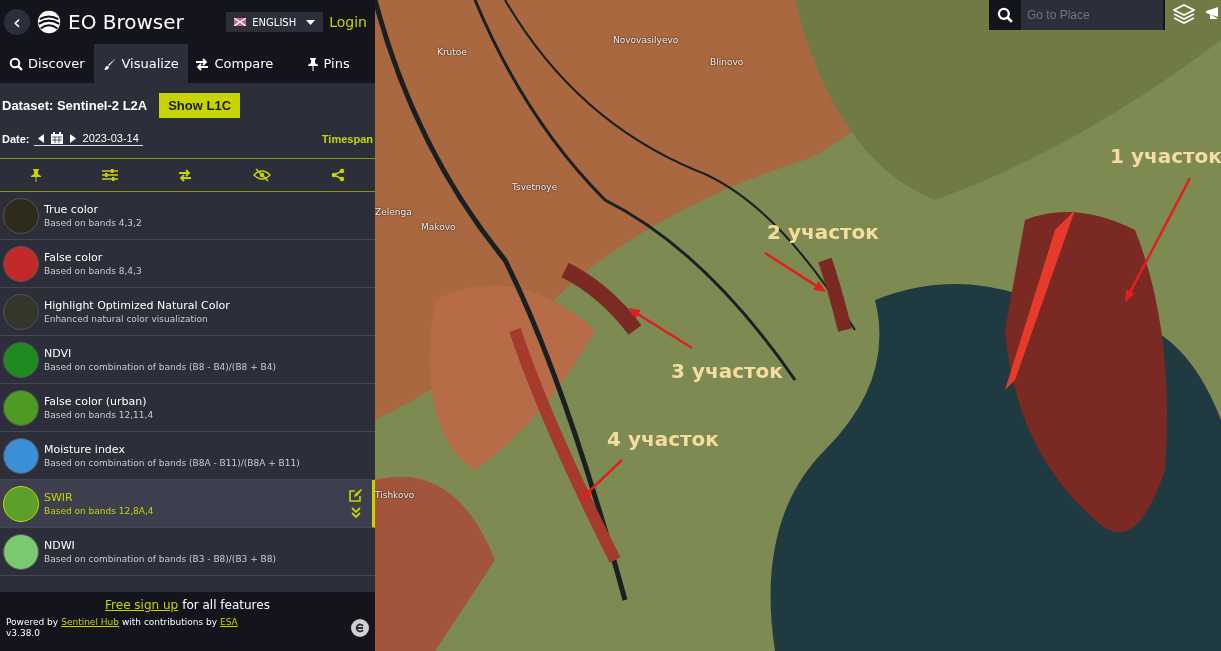 This screenshot has width=1221, height=651. I want to click on hidden-eye-icon, so click(262, 175).